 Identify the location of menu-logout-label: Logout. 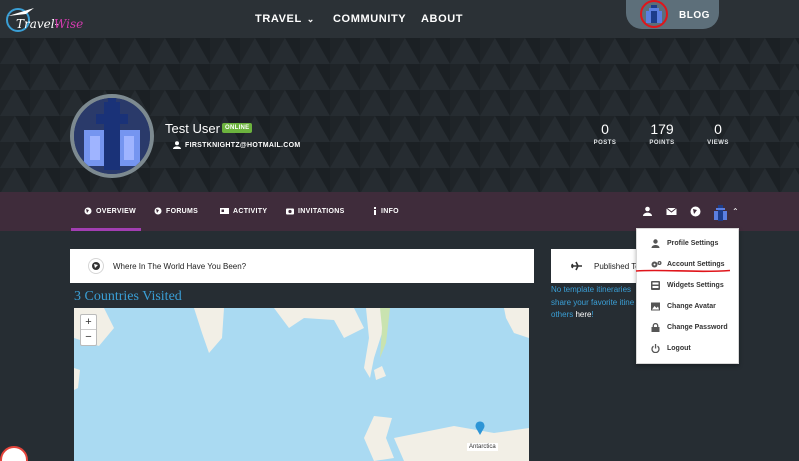
(679, 348).